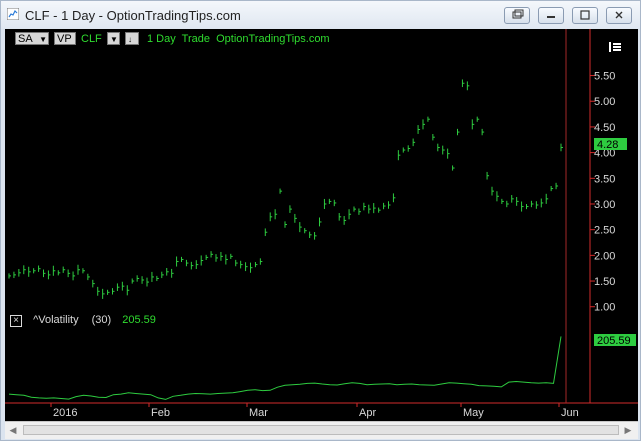 The width and height of the screenshot is (641, 441). What do you see at coordinates (101, 320) in the screenshot?
I see `indicator-period: (30)` at bounding box center [101, 320].